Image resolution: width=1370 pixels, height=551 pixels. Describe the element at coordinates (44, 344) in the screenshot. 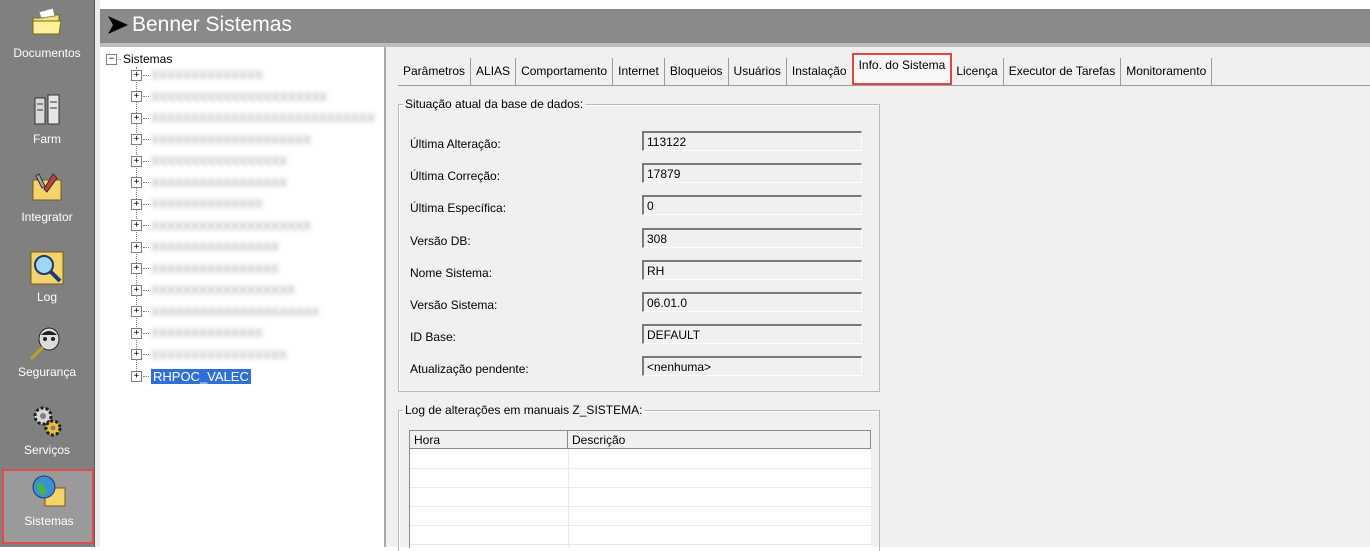

I see `security-icon` at that location.